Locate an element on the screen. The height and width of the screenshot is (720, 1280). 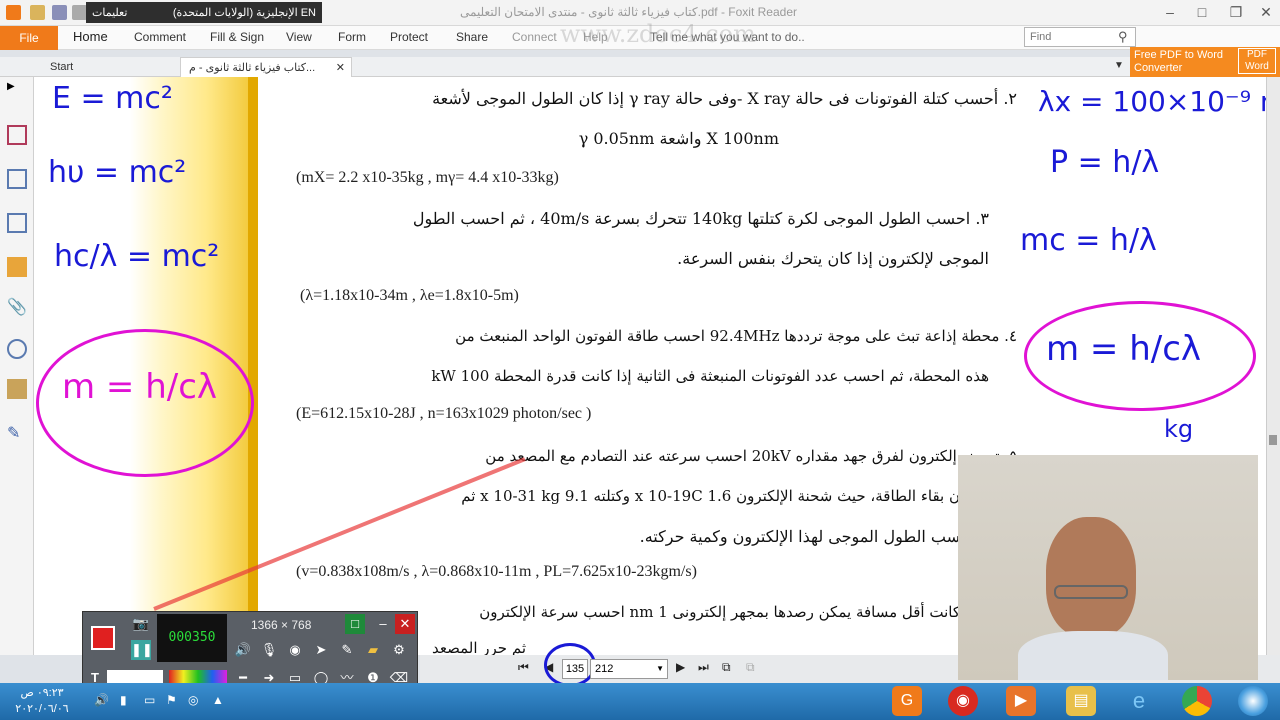
ink-right-5: kg is located at coordinates (1179, 429).